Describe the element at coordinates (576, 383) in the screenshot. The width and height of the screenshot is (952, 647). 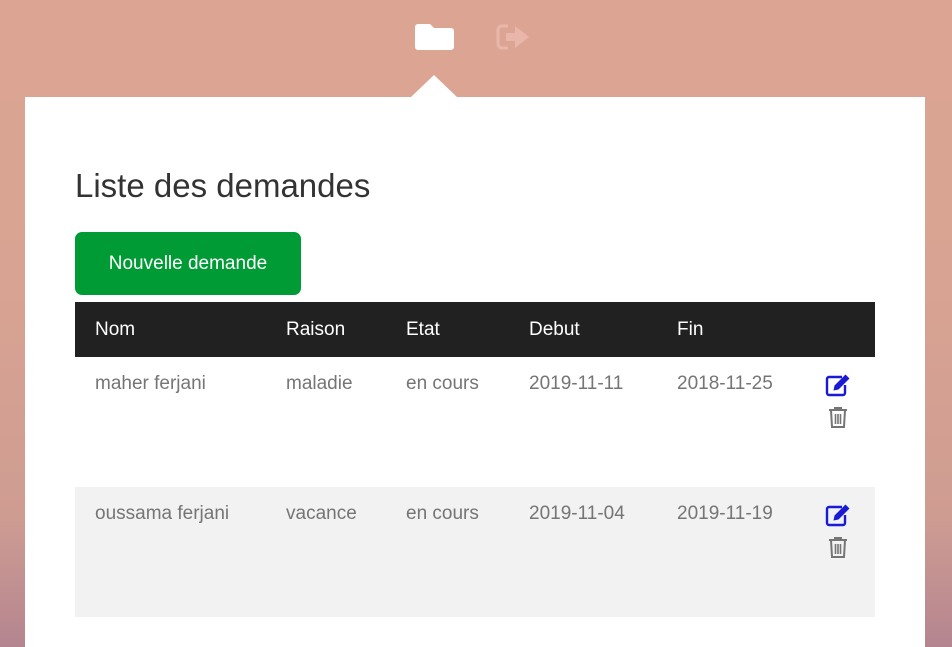
I see `cell-debut: 2019-11-11` at that location.